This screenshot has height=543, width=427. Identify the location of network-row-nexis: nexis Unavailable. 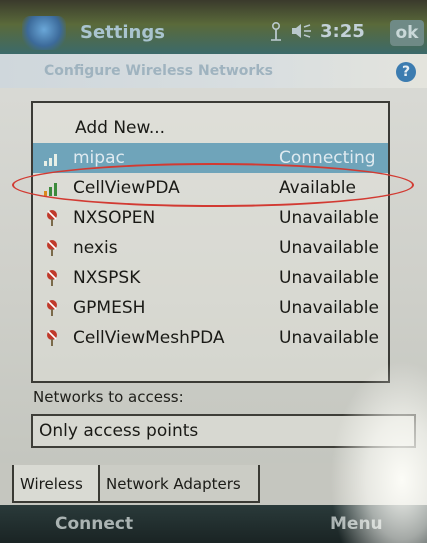
(210, 248).